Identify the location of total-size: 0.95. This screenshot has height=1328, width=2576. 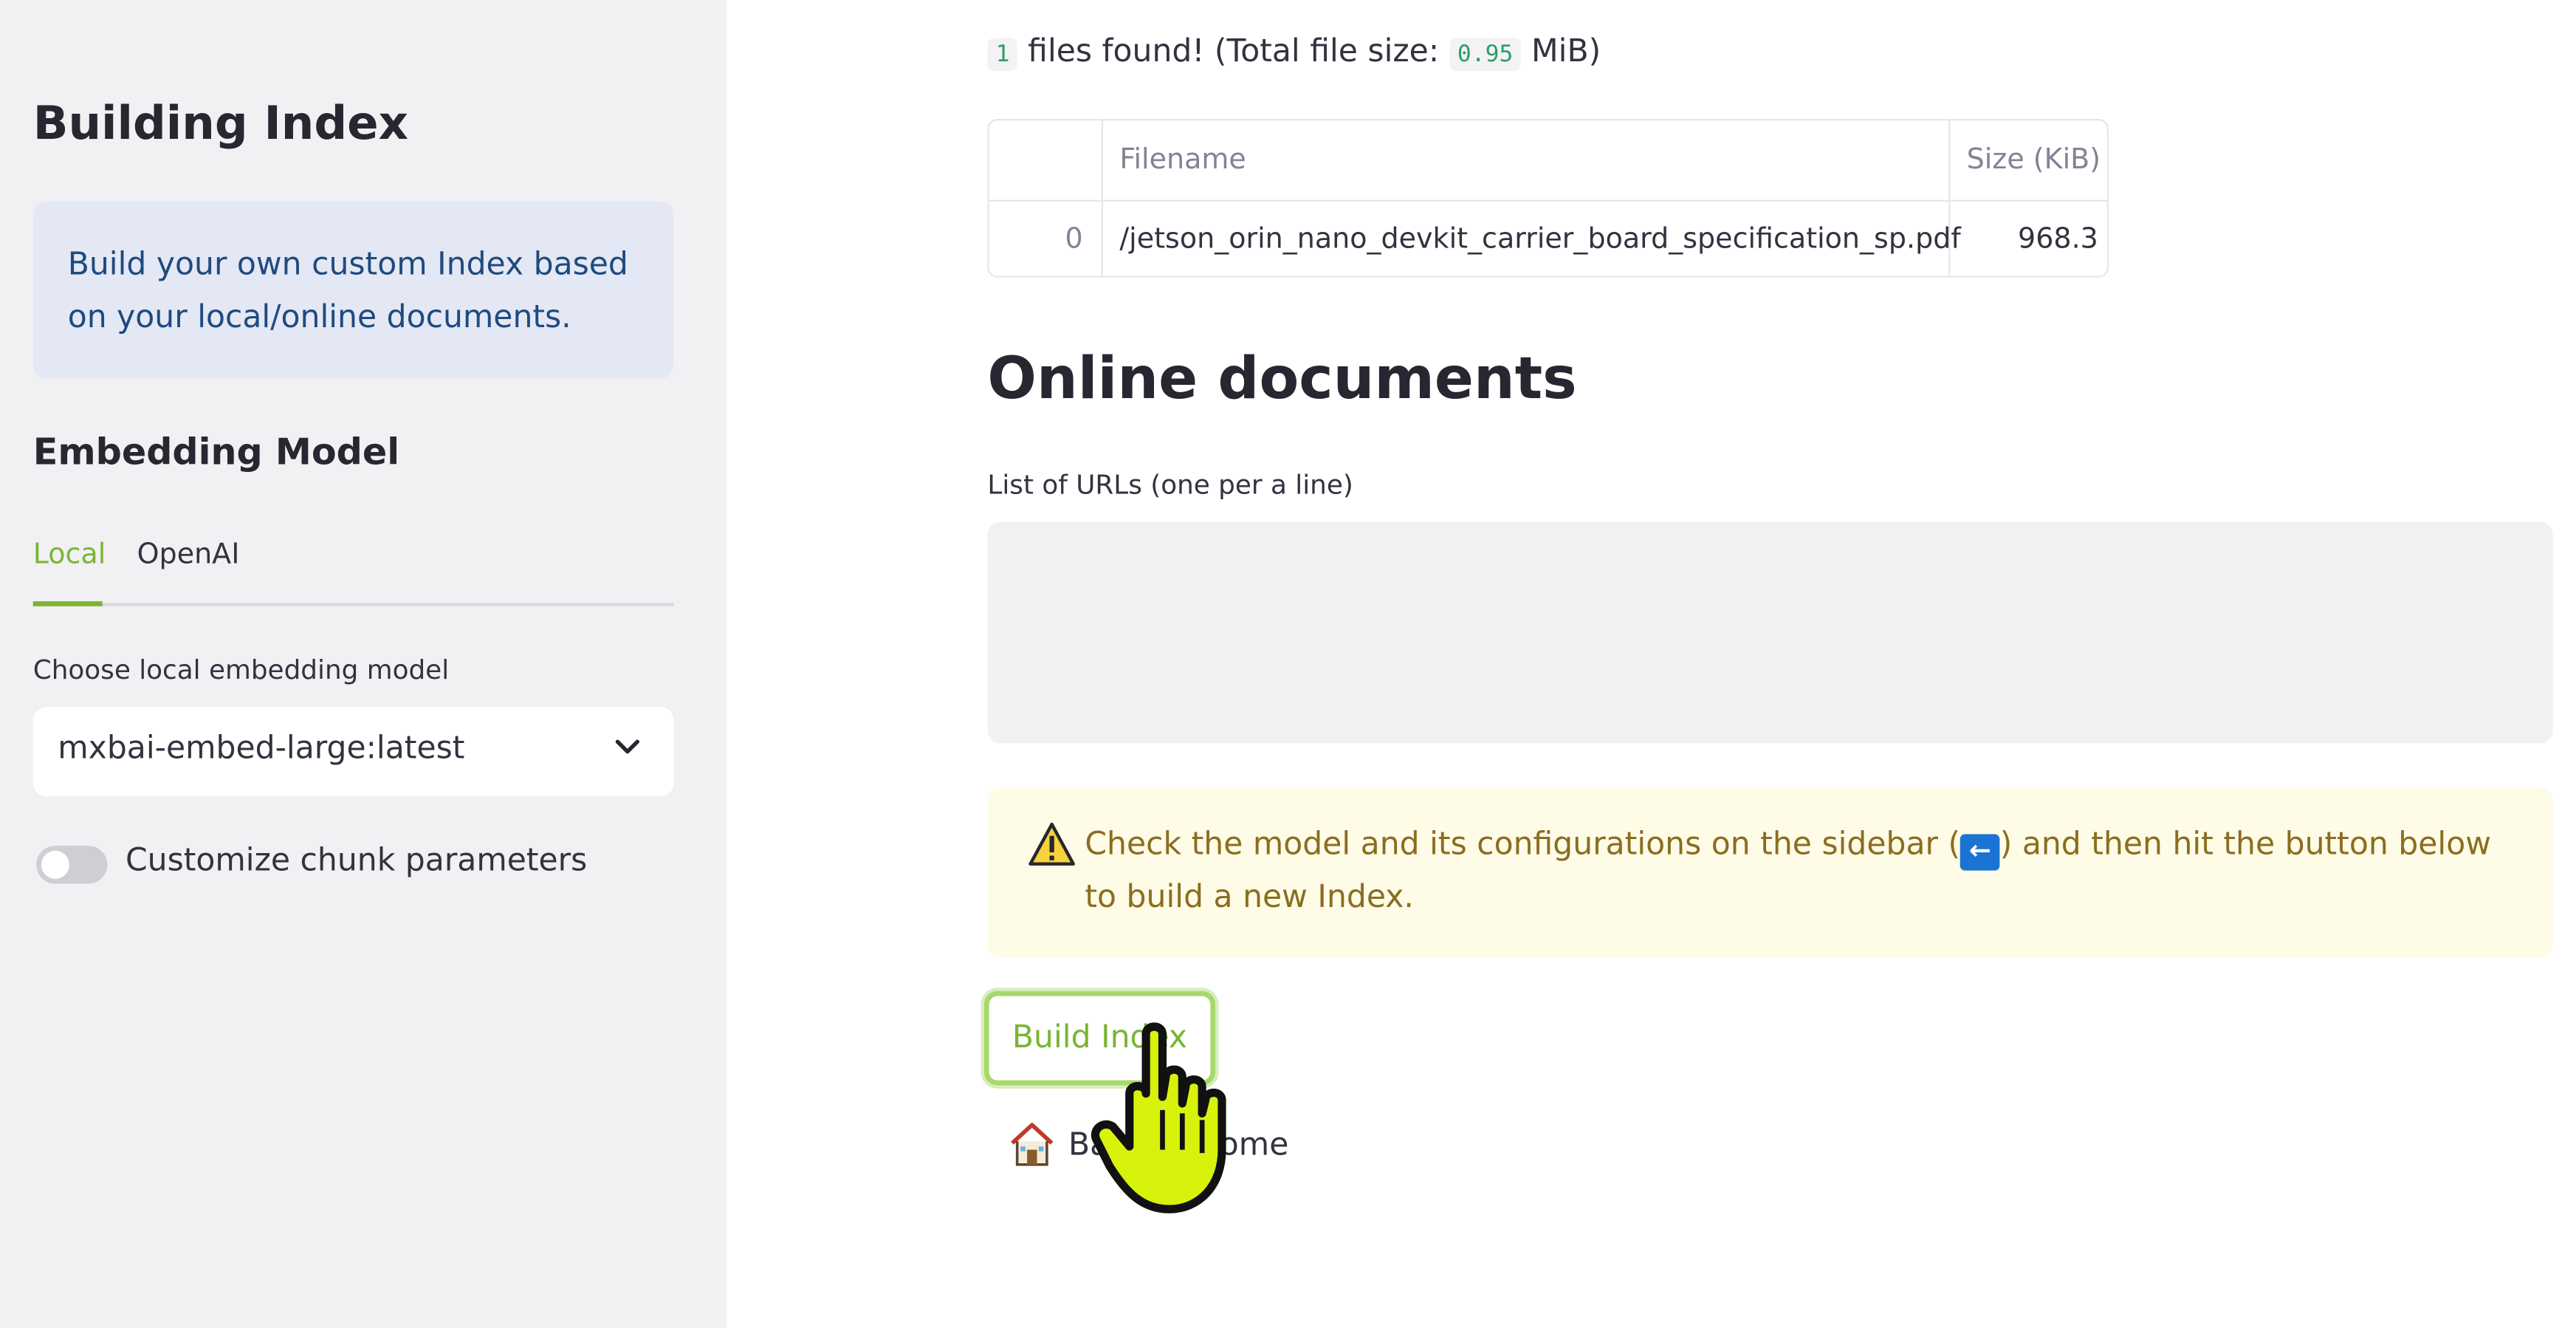
(1485, 55).